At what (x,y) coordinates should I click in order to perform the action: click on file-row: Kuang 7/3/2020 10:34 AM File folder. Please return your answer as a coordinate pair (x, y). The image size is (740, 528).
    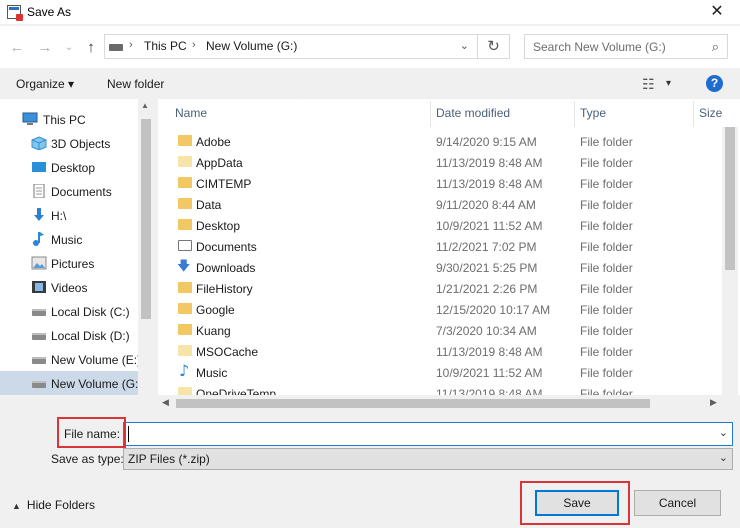
    Looking at the image, I should click on (440, 330).